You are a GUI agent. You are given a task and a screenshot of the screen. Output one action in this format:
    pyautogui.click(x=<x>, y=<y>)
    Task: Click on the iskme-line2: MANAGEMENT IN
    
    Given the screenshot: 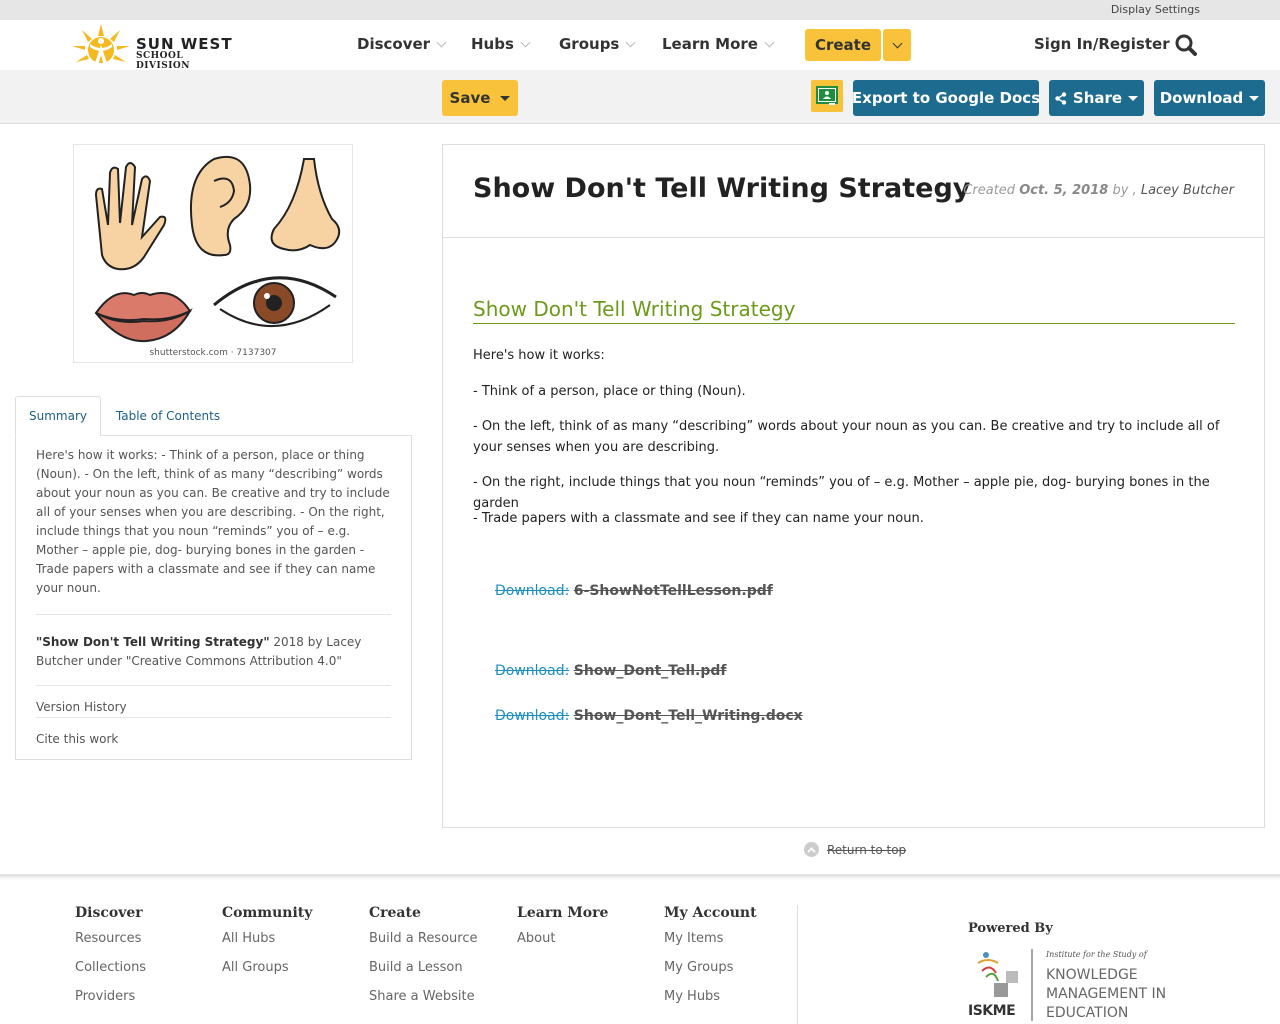 What is the action you would take?
    pyautogui.click(x=1106, y=994)
    